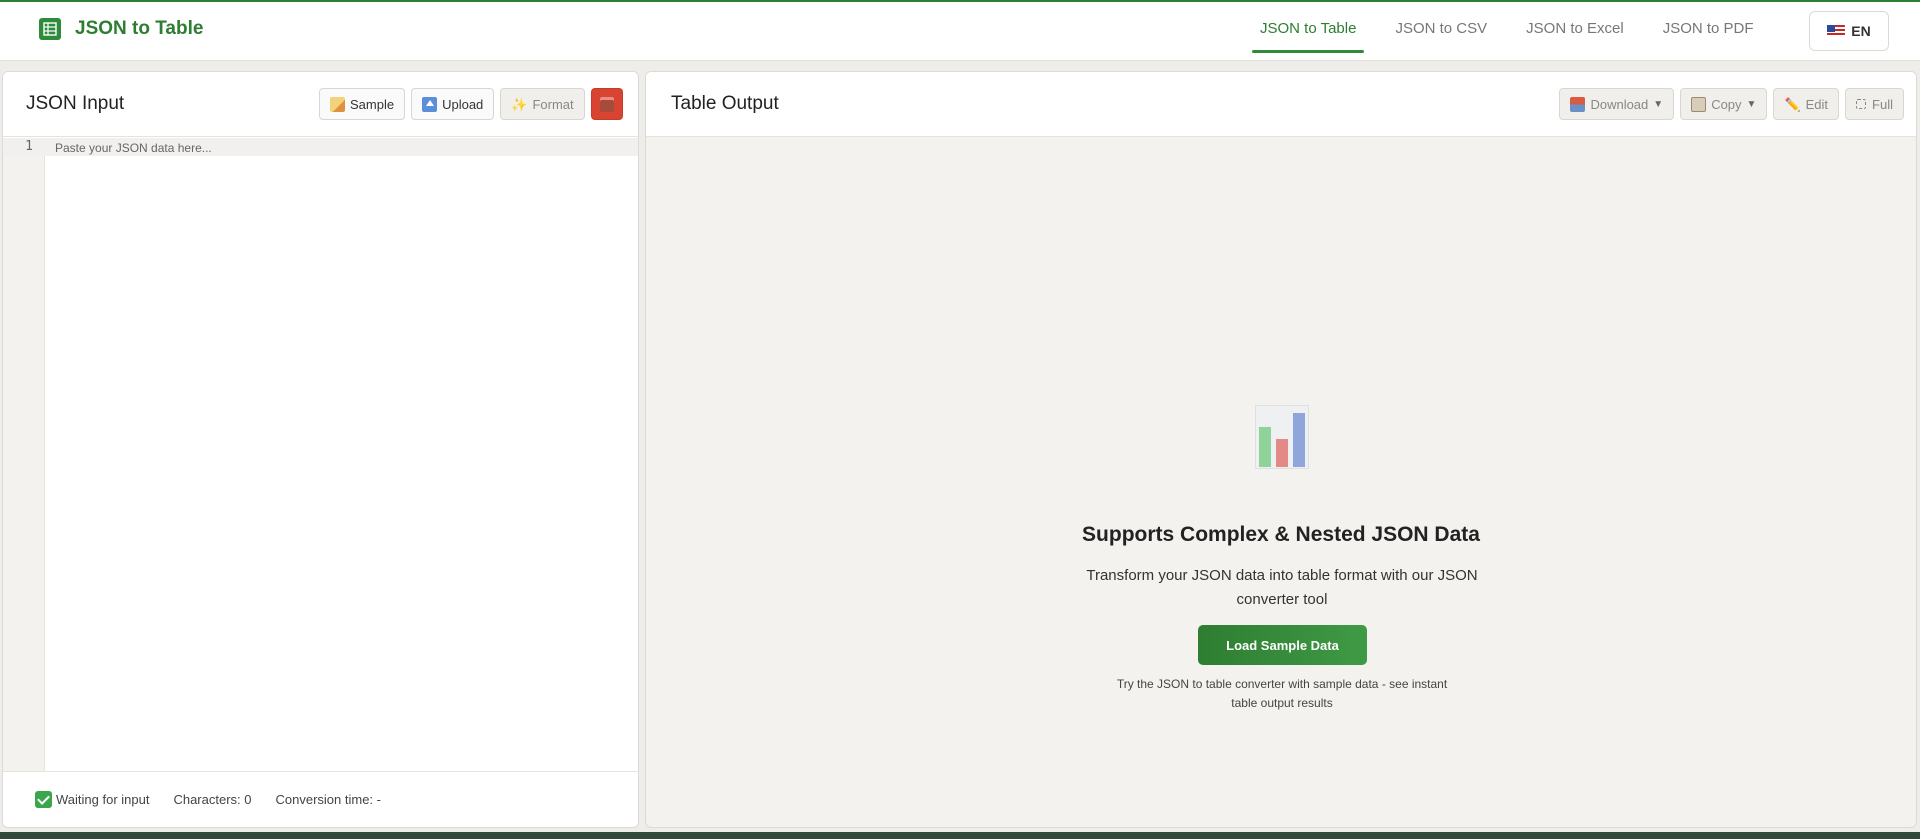 The image size is (1920, 839). I want to click on trash-icon, so click(606, 104).